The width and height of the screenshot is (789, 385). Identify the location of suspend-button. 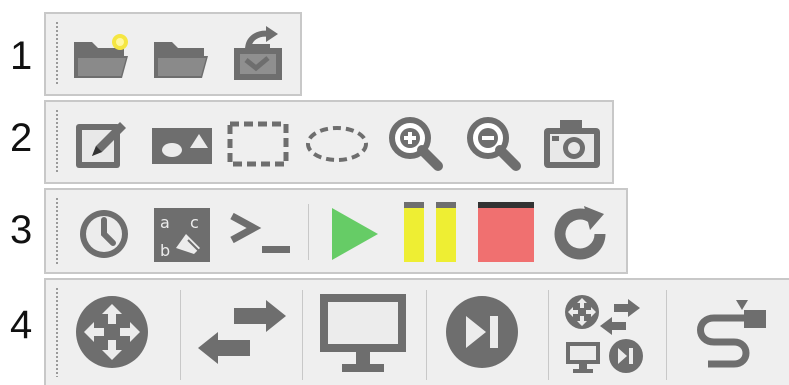
(432, 232).